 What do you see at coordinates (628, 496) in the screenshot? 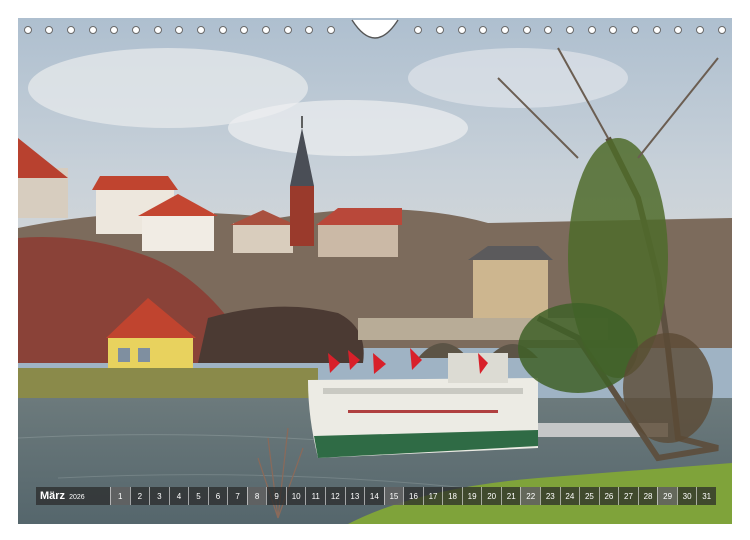
I see `day-cell: 27` at bounding box center [628, 496].